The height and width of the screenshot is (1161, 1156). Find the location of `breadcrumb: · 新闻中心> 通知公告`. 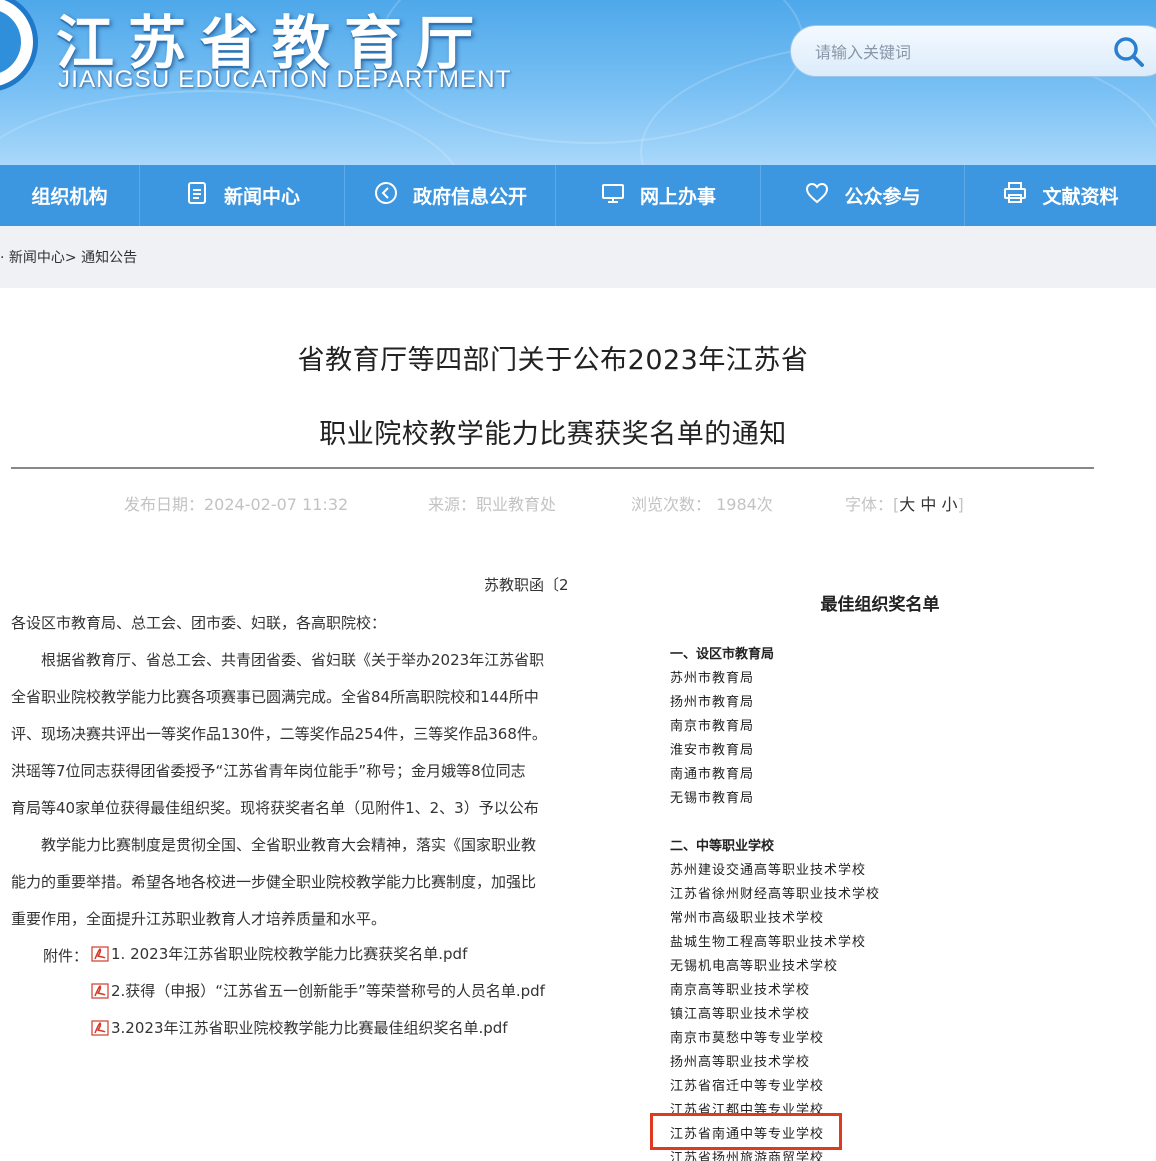

breadcrumb: · 新闻中心> 通知公告 is located at coordinates (68, 257).